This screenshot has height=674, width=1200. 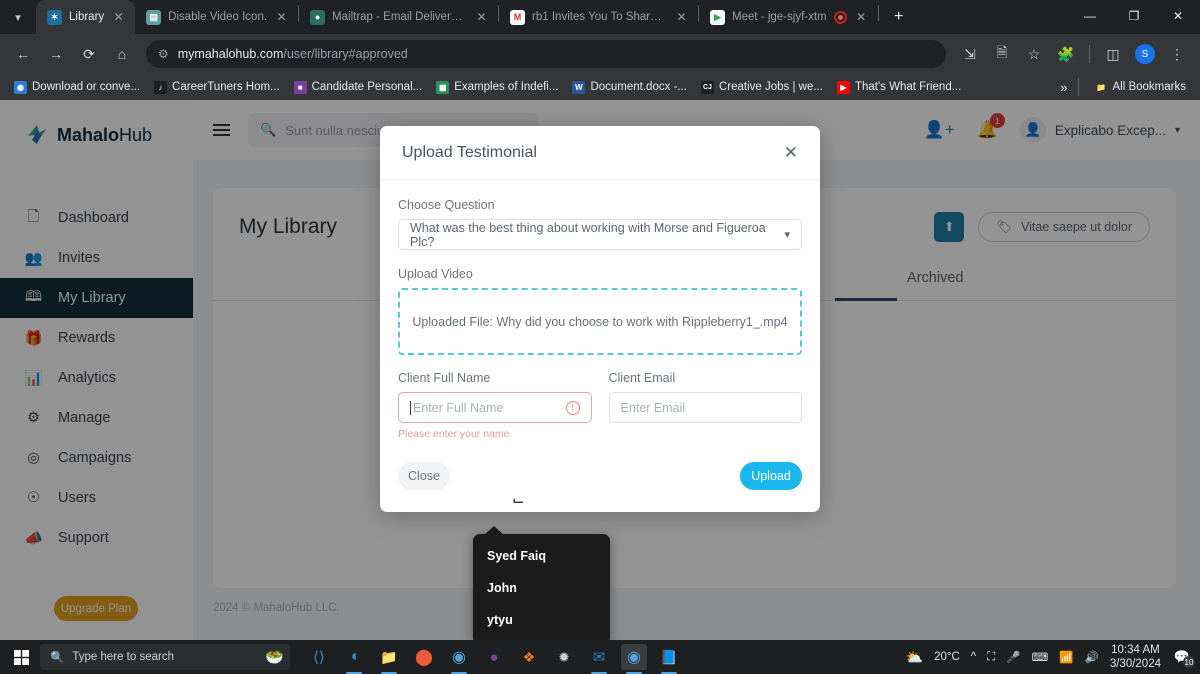 What do you see at coordinates (86, 17) in the screenshot?
I see `browser-tab-library: ✶ Library ✕` at bounding box center [86, 17].